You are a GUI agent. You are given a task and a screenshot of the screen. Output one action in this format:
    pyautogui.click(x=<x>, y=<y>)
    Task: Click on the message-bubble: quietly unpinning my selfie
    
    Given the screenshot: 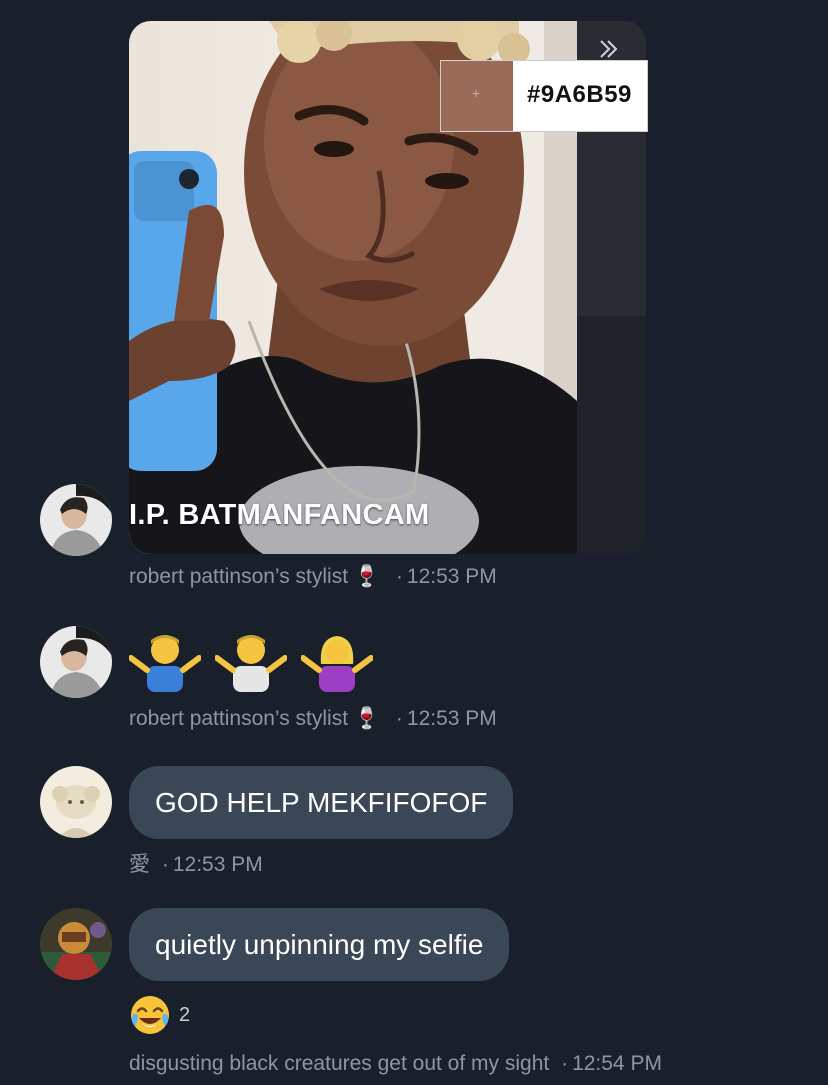 What is the action you would take?
    pyautogui.click(x=319, y=944)
    